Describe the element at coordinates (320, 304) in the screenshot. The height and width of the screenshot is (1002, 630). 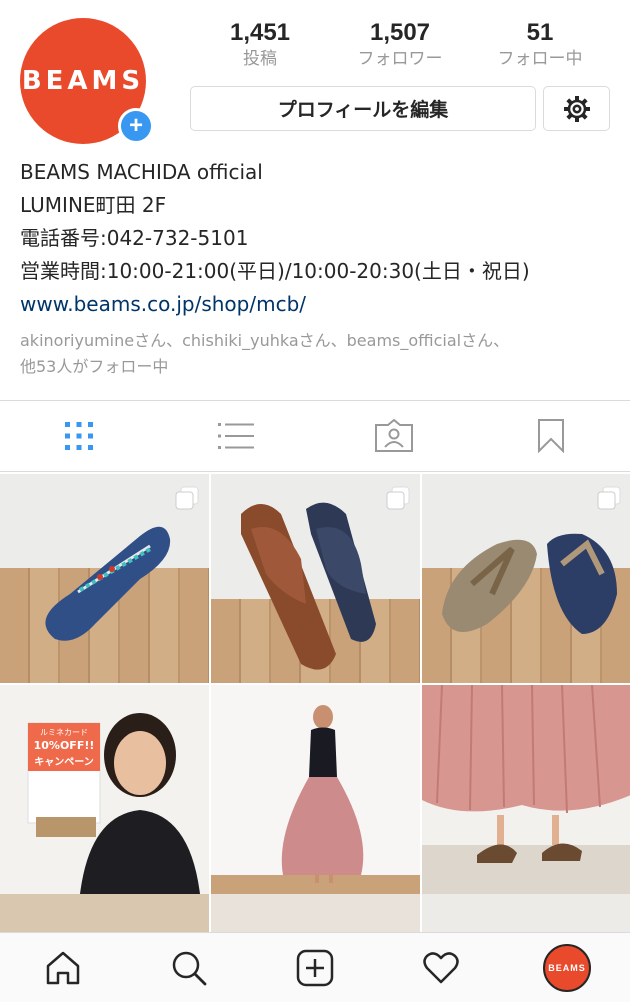
I see `bio-website-link: www.beams.co.jp/shop/mcb/` at that location.